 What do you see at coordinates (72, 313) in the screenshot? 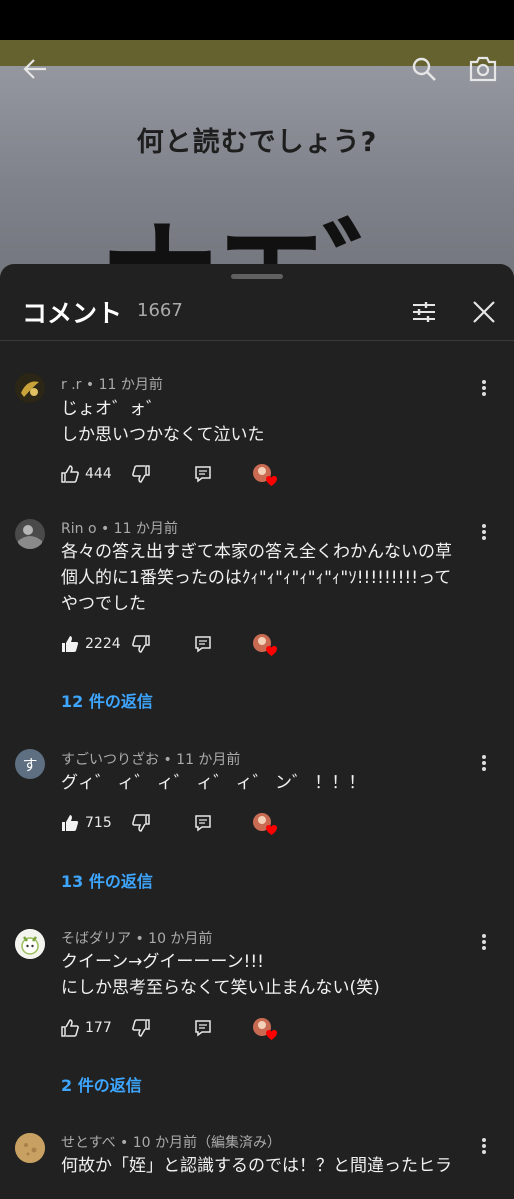
I see `comments-title: コメント` at bounding box center [72, 313].